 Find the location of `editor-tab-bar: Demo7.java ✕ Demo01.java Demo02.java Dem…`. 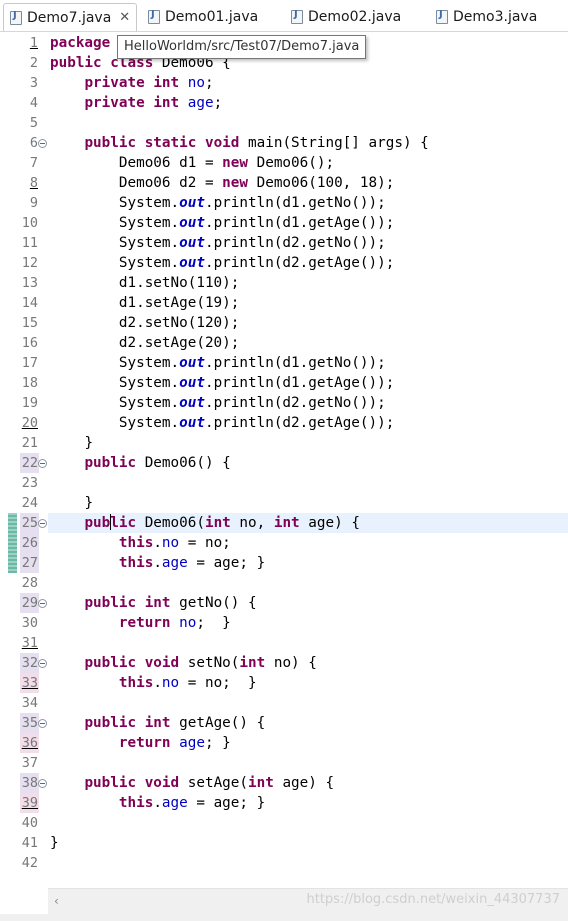

editor-tab-bar: Demo7.java ✕ Demo01.java Demo02.java Dem… is located at coordinates (284, 16).